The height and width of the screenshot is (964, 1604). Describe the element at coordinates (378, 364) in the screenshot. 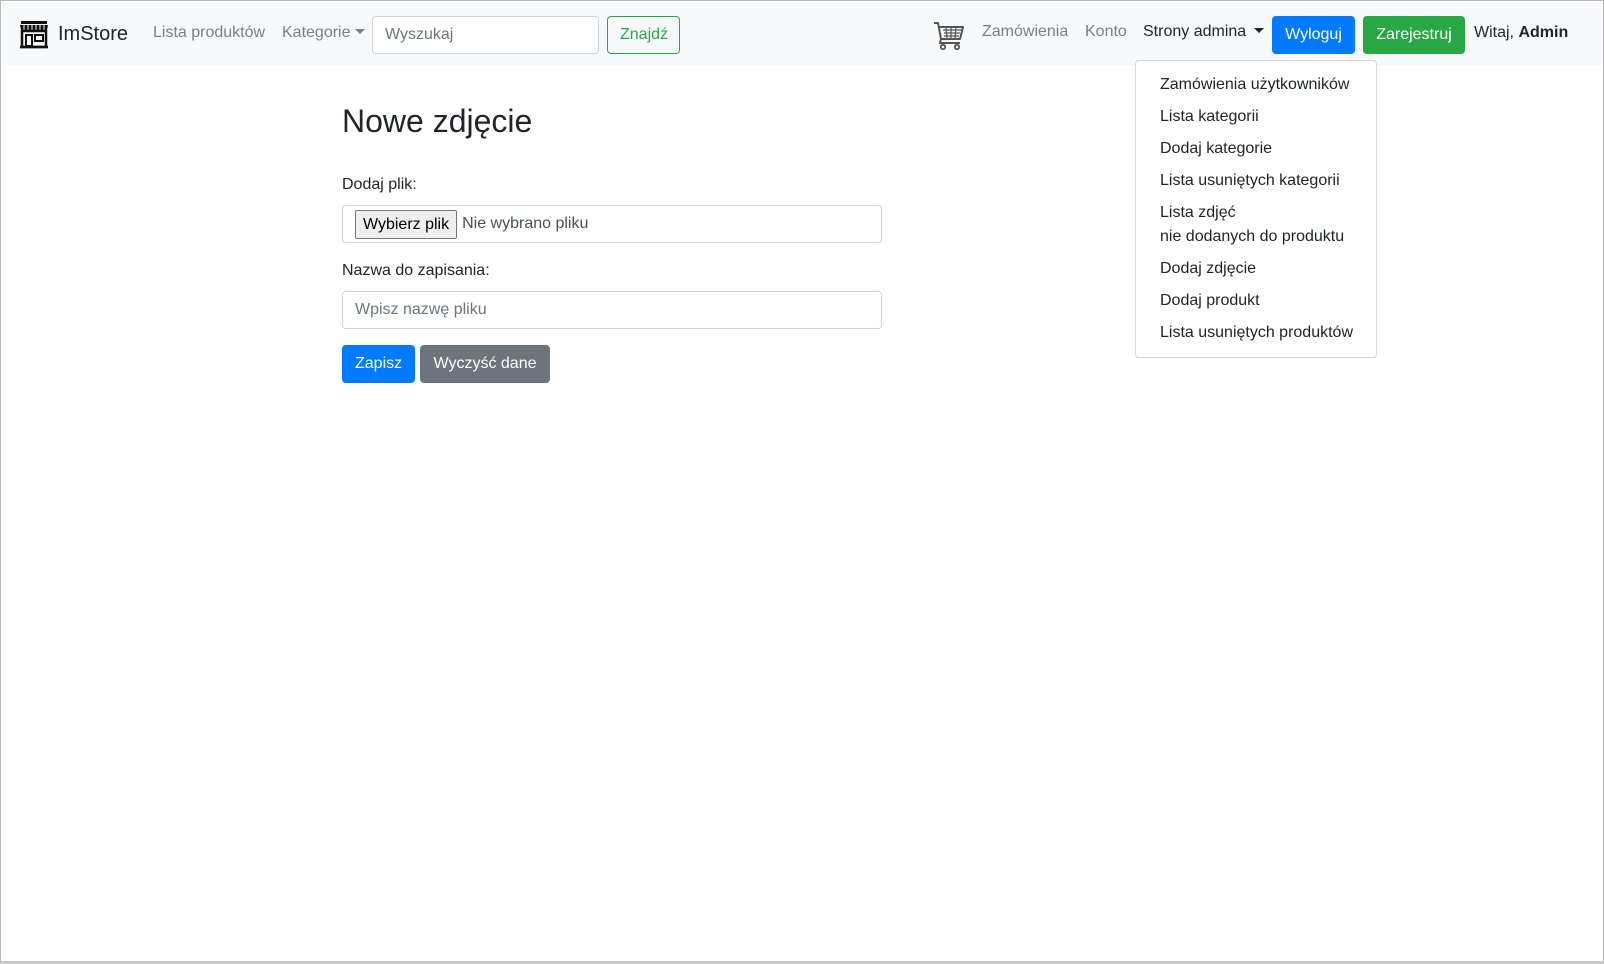

I see `save-button: Zapisz` at that location.